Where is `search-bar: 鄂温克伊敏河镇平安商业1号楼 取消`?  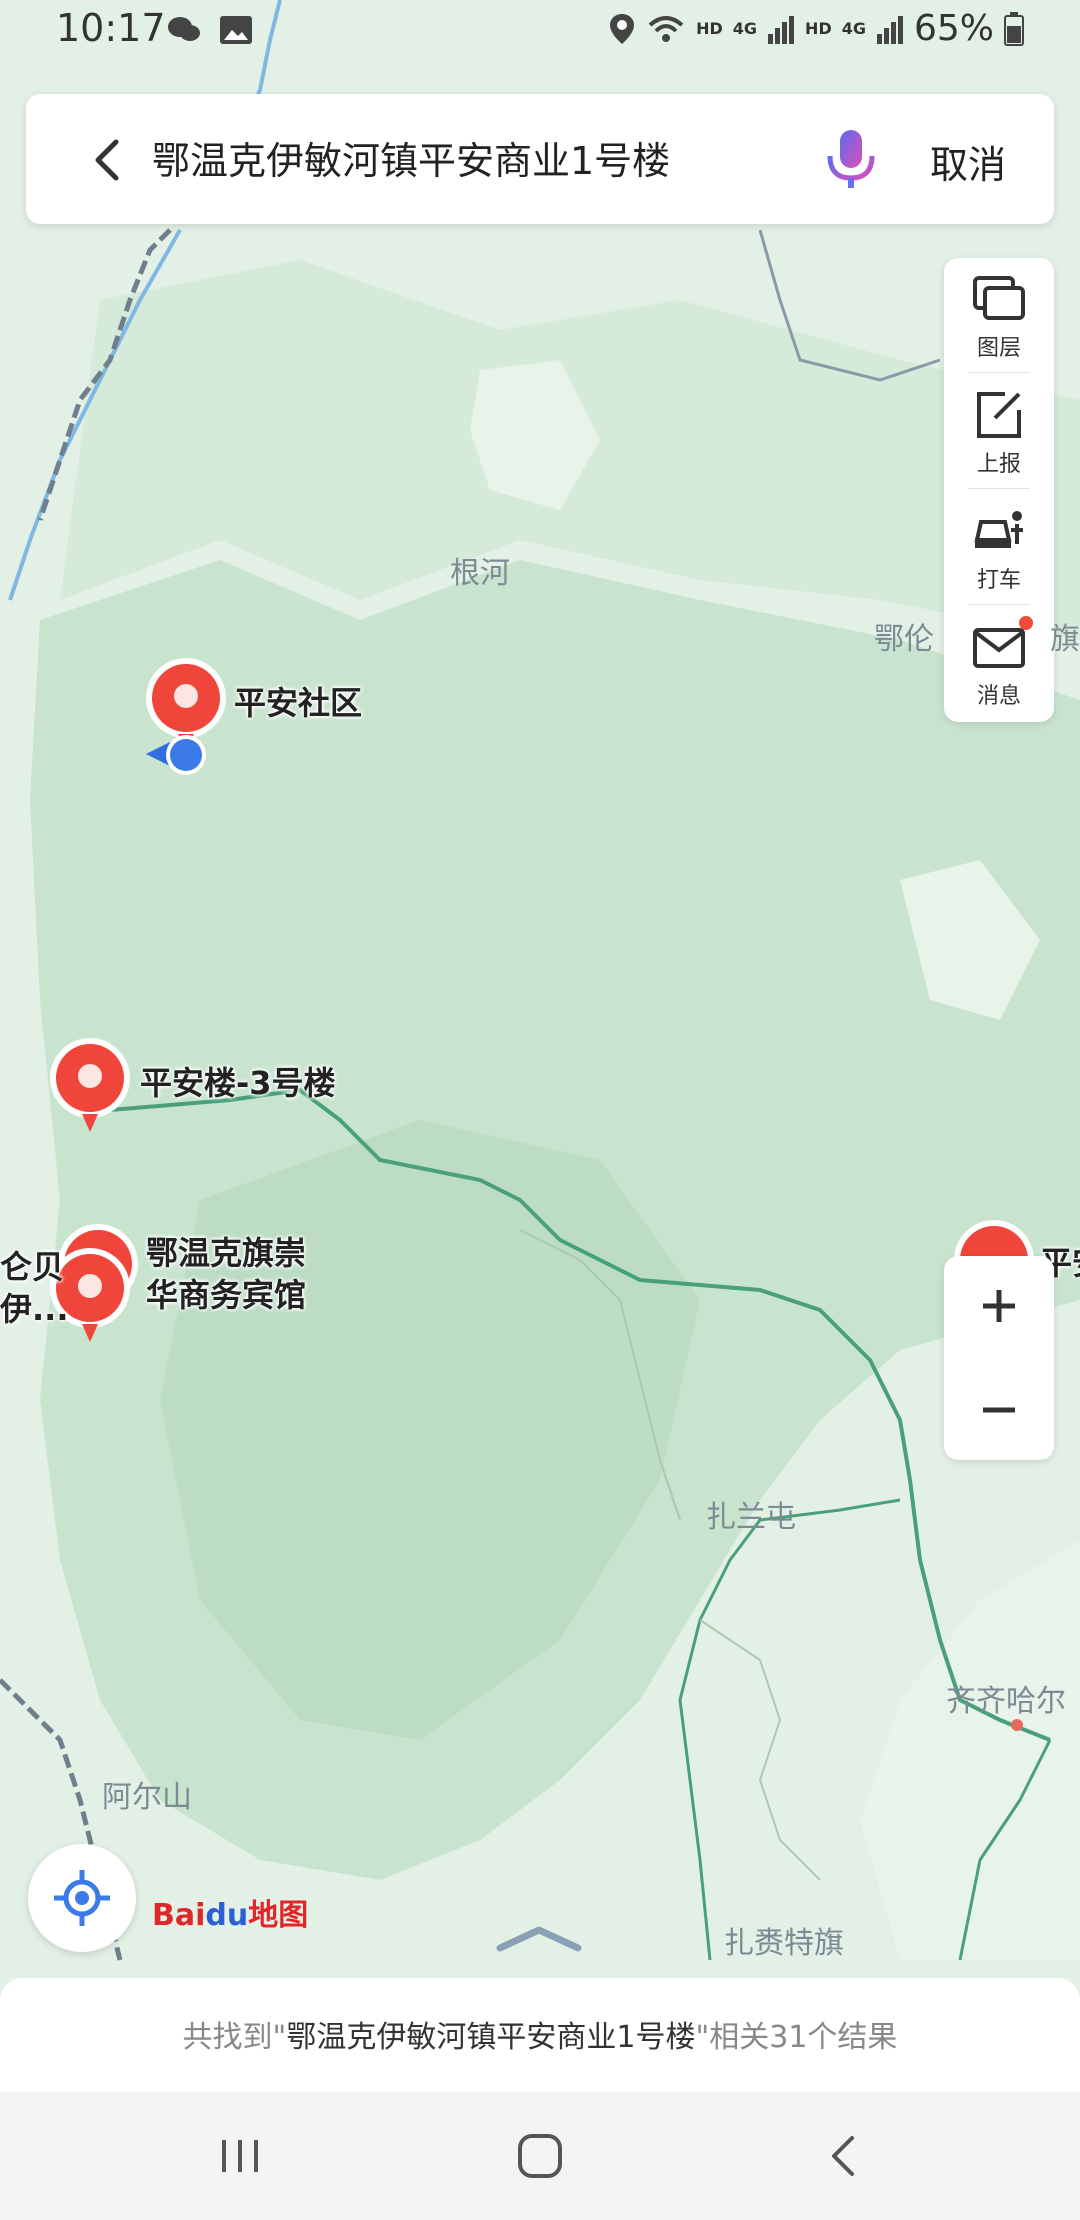
search-bar: 鄂温克伊敏河镇平安商业1号楼 取消 is located at coordinates (540, 159).